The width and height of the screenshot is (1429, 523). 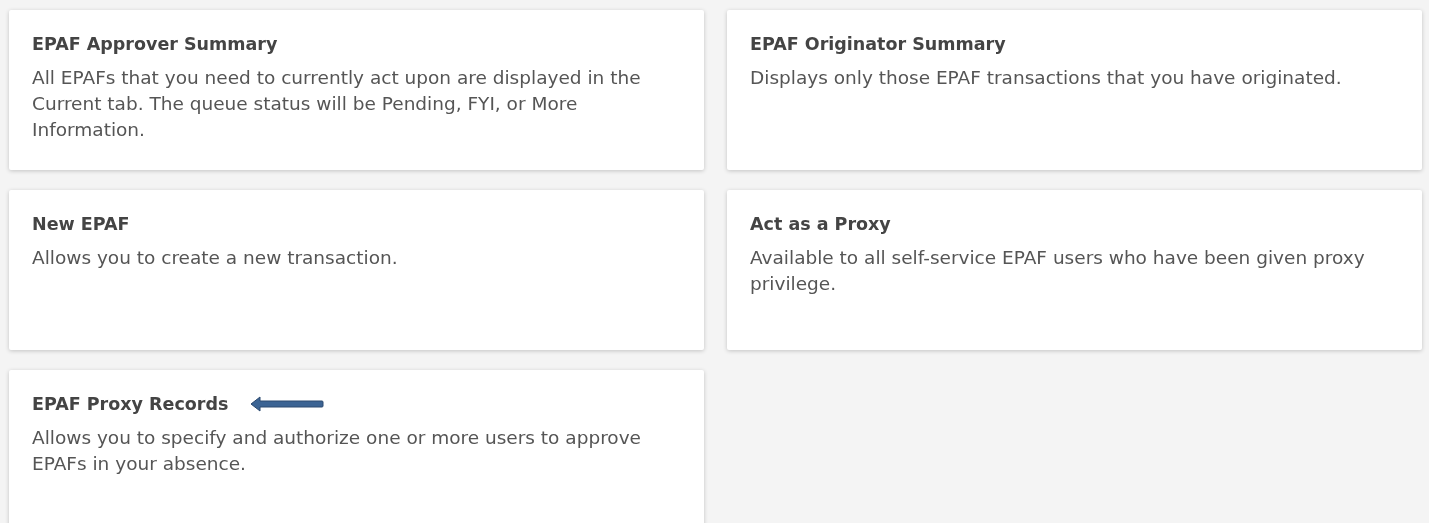 What do you see at coordinates (337, 451) in the screenshot?
I see `card-description: Allows you to specify and authorize one or more users to approve EPAFs in your absence.` at bounding box center [337, 451].